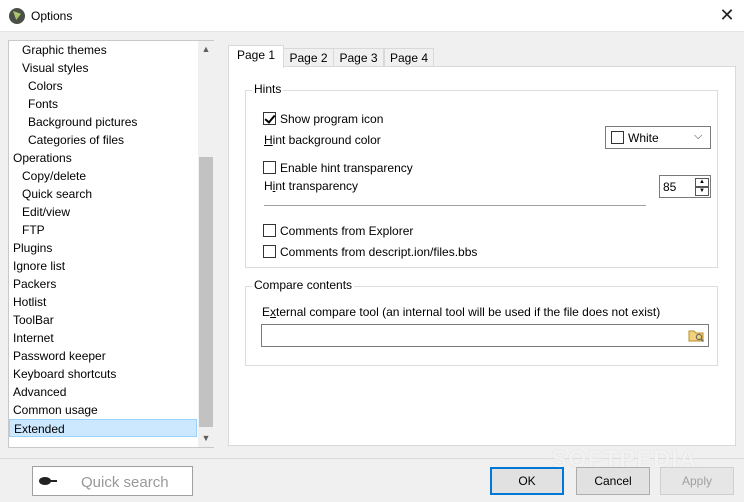  What do you see at coordinates (698, 136) in the screenshot?
I see `chevron-down-icon: ⌵` at bounding box center [698, 136].